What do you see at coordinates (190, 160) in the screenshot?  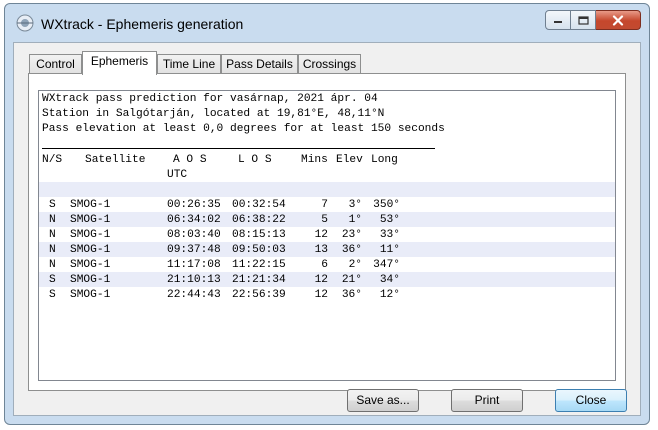 I see `column-header-aos: A O S` at bounding box center [190, 160].